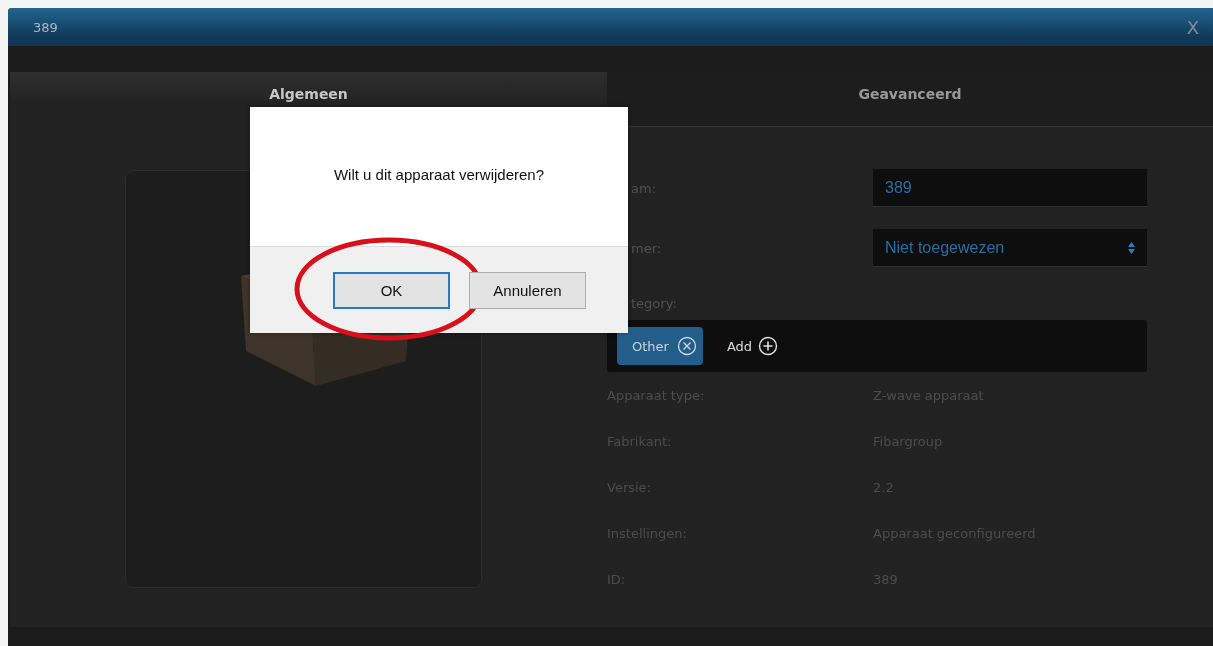 The width and height of the screenshot is (1213, 646). Describe the element at coordinates (1010, 188) in the screenshot. I see `name-input-field: 389` at that location.